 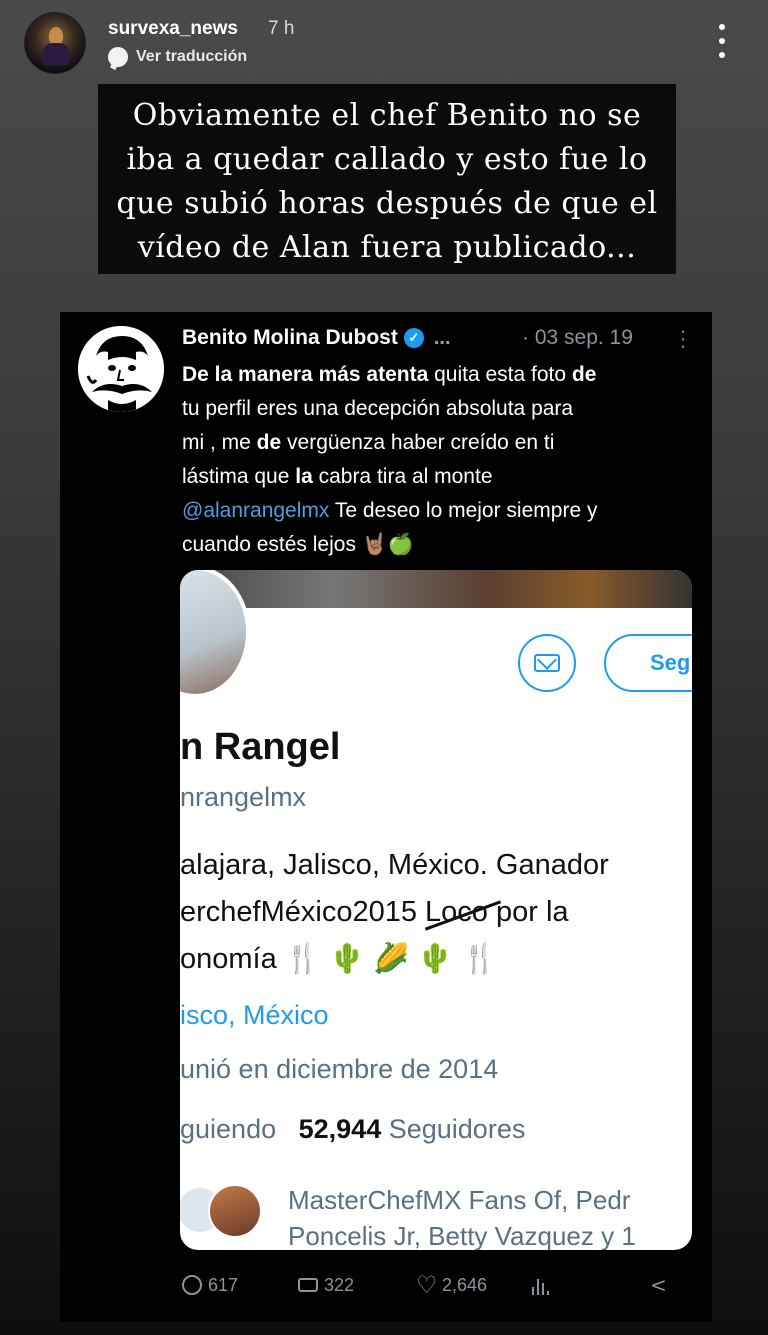 I want to click on profile-location: isco, México, so click(x=254, y=1015).